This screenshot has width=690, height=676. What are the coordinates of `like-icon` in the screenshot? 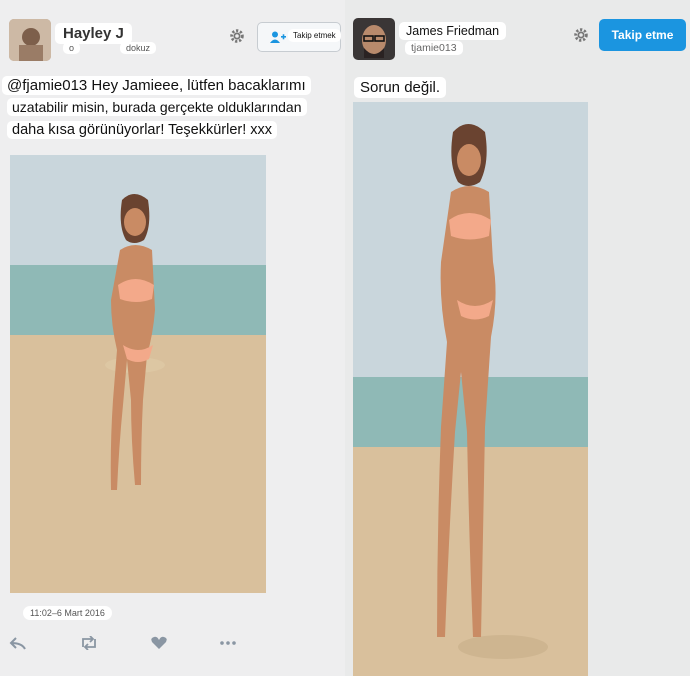 It's located at (159, 643).